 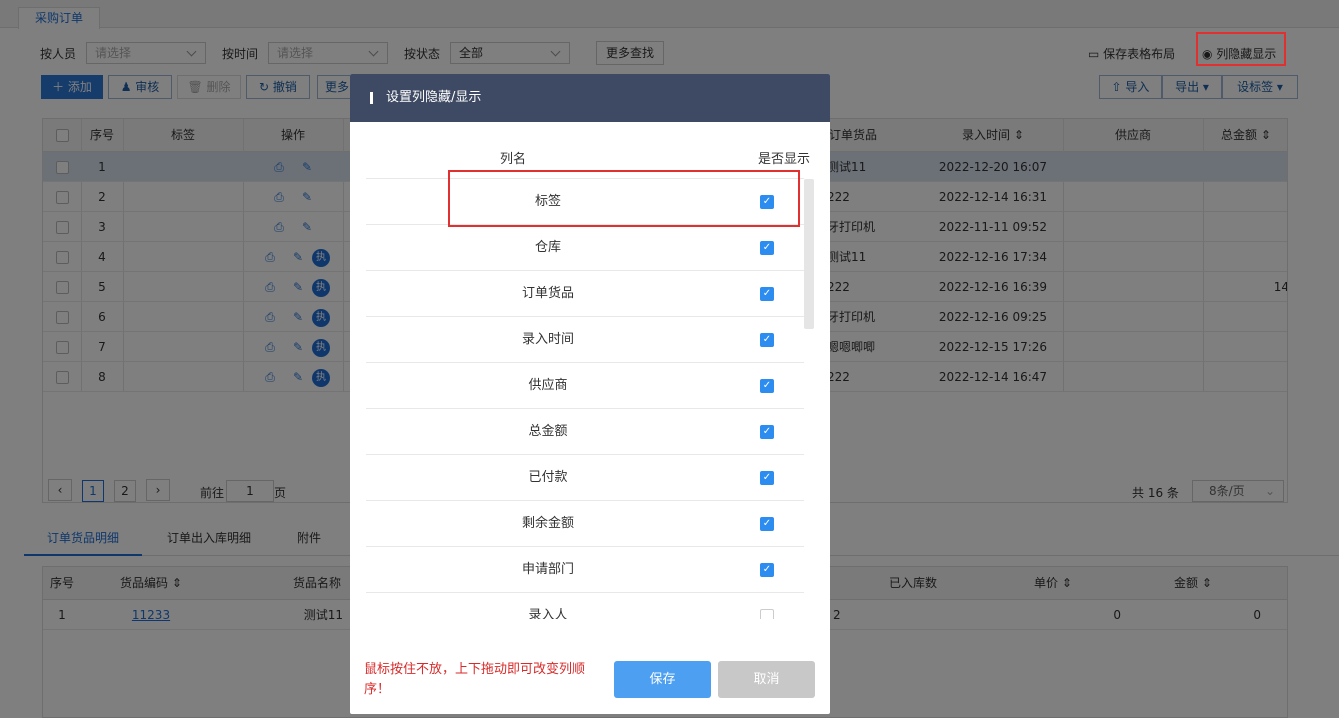 I want to click on column-item-name: 供应商, so click(x=548, y=385).